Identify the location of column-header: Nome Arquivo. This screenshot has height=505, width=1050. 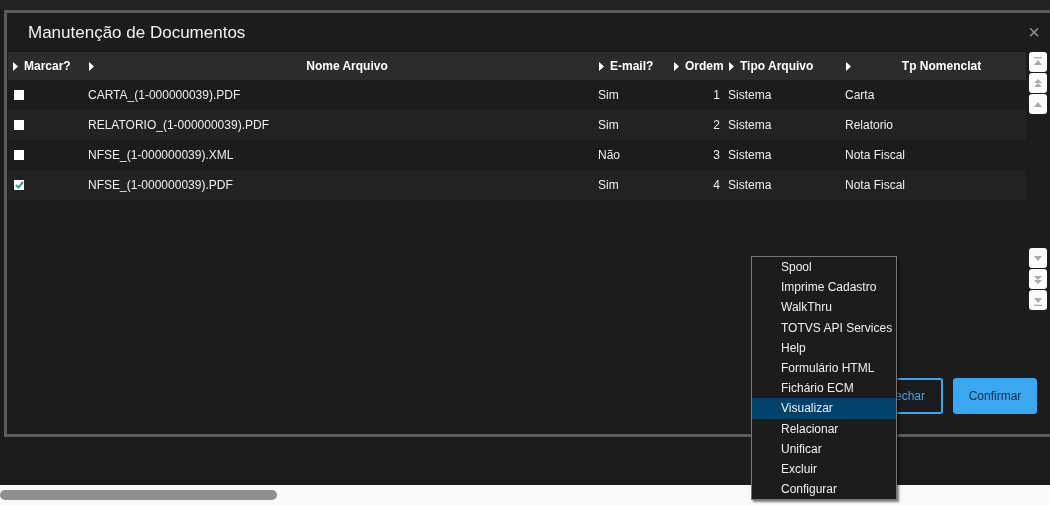
(347, 66).